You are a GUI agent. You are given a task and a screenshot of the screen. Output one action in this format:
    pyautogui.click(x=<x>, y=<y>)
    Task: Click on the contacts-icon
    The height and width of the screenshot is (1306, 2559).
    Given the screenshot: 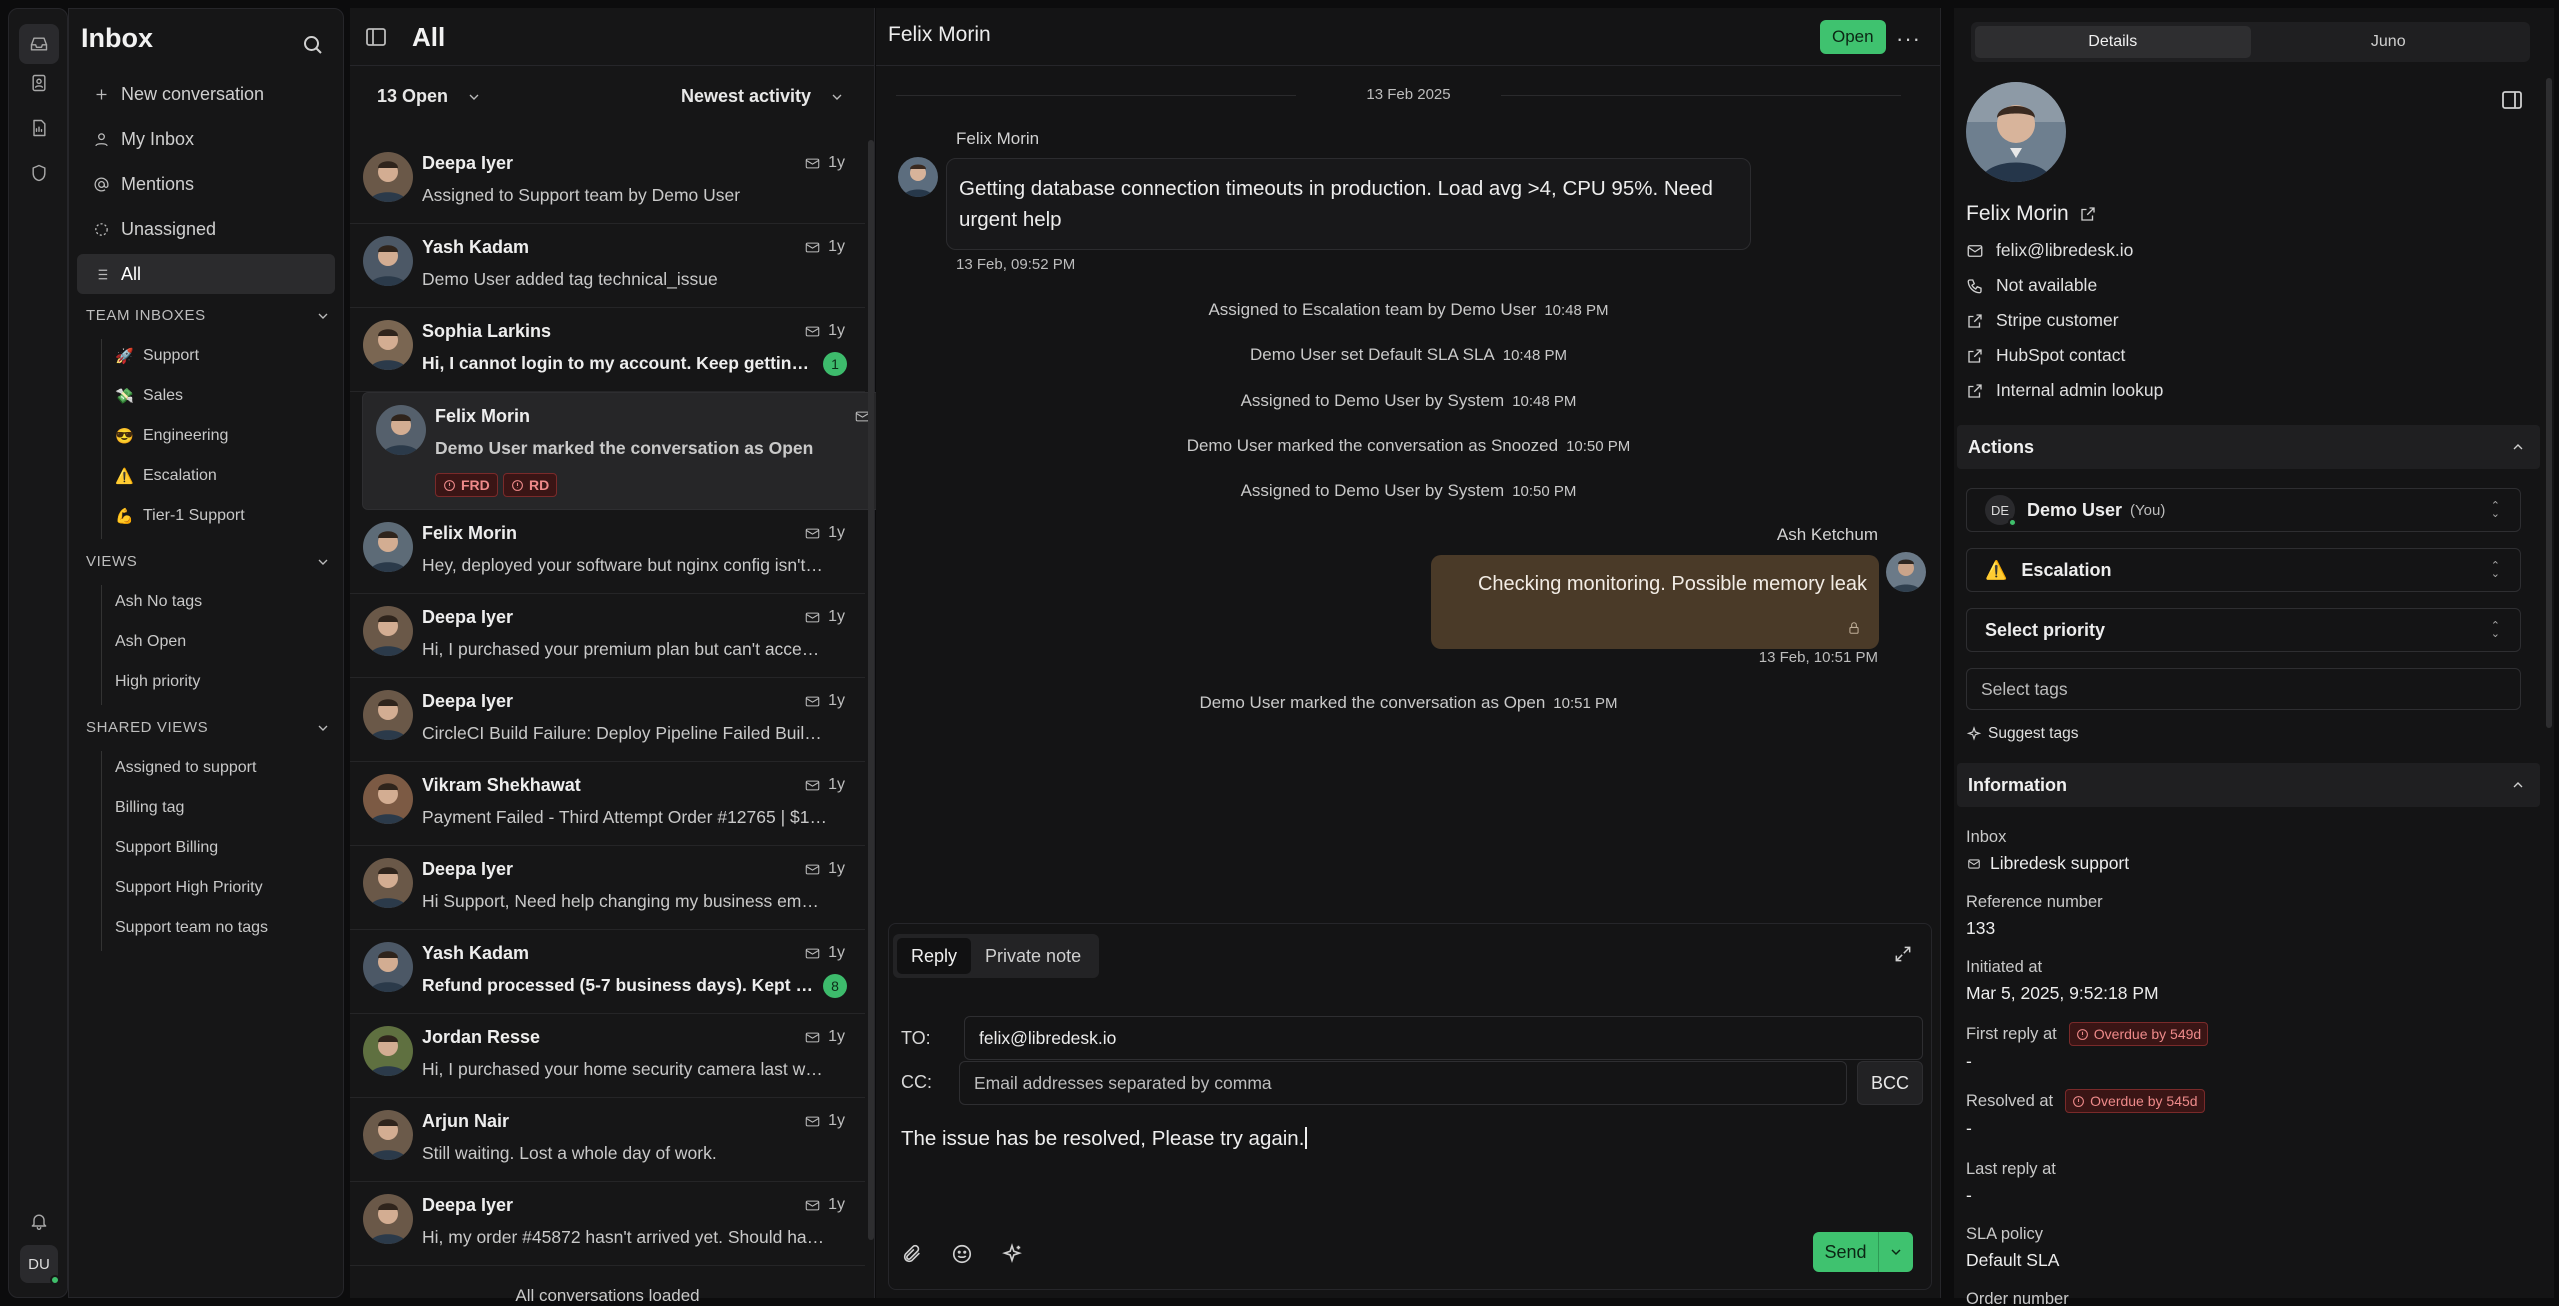 What is the action you would take?
    pyautogui.click(x=39, y=83)
    